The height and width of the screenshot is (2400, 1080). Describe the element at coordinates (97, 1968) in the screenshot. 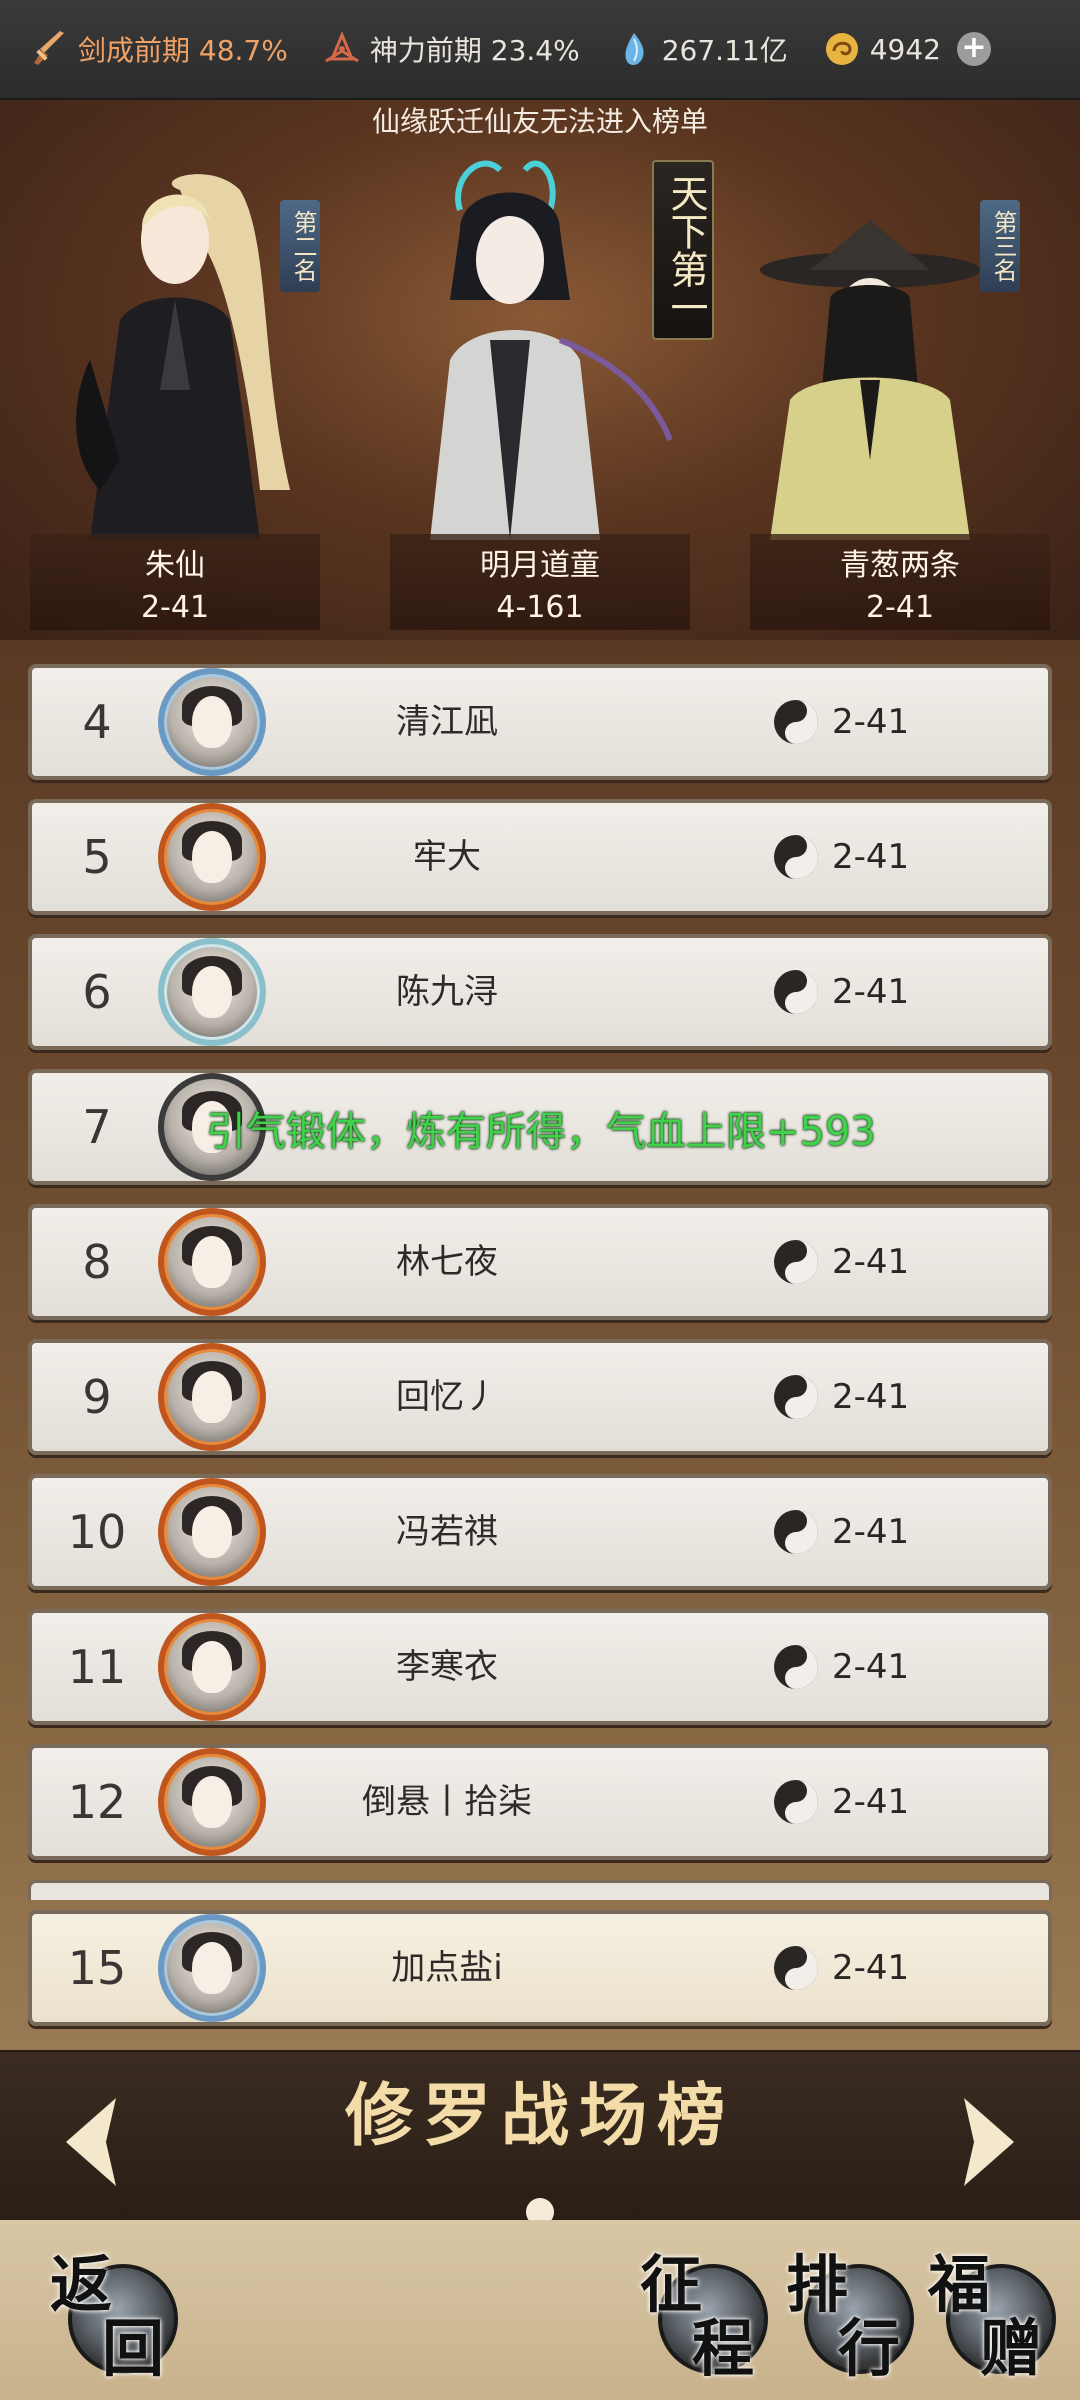

I see `my-rank-number: 15` at that location.